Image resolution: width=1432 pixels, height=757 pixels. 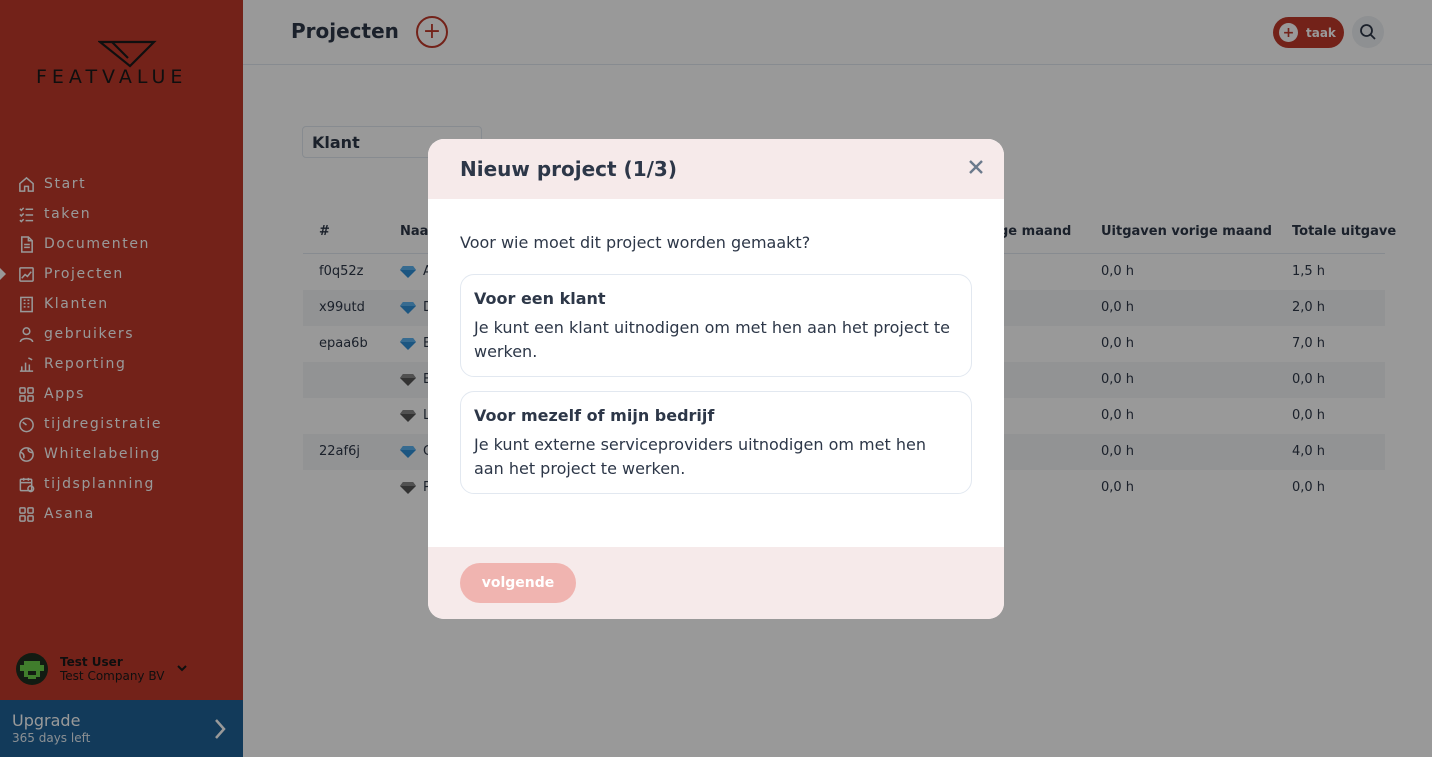 What do you see at coordinates (594, 415) in the screenshot?
I see `option-title: Voor mezelf of mijn bedrijf` at bounding box center [594, 415].